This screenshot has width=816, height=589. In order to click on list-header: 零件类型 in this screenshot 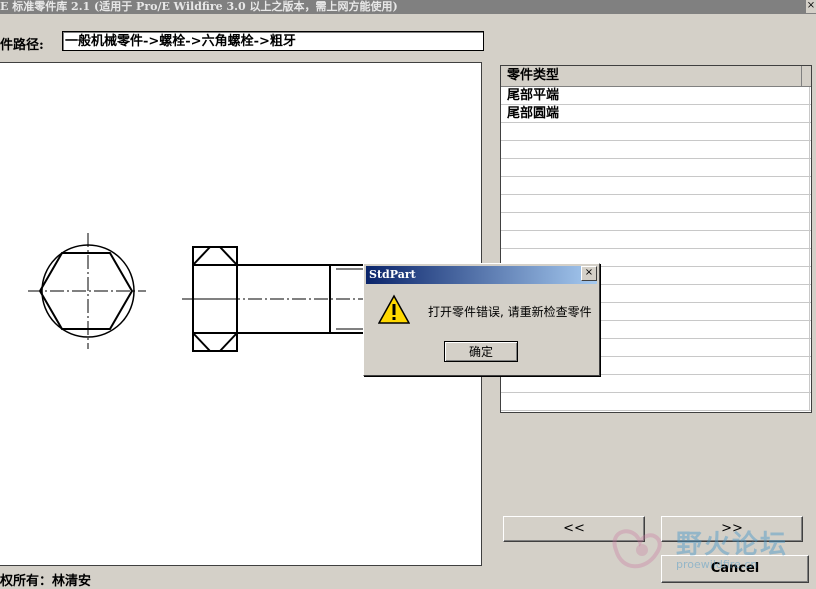, I will do `click(656, 76)`.